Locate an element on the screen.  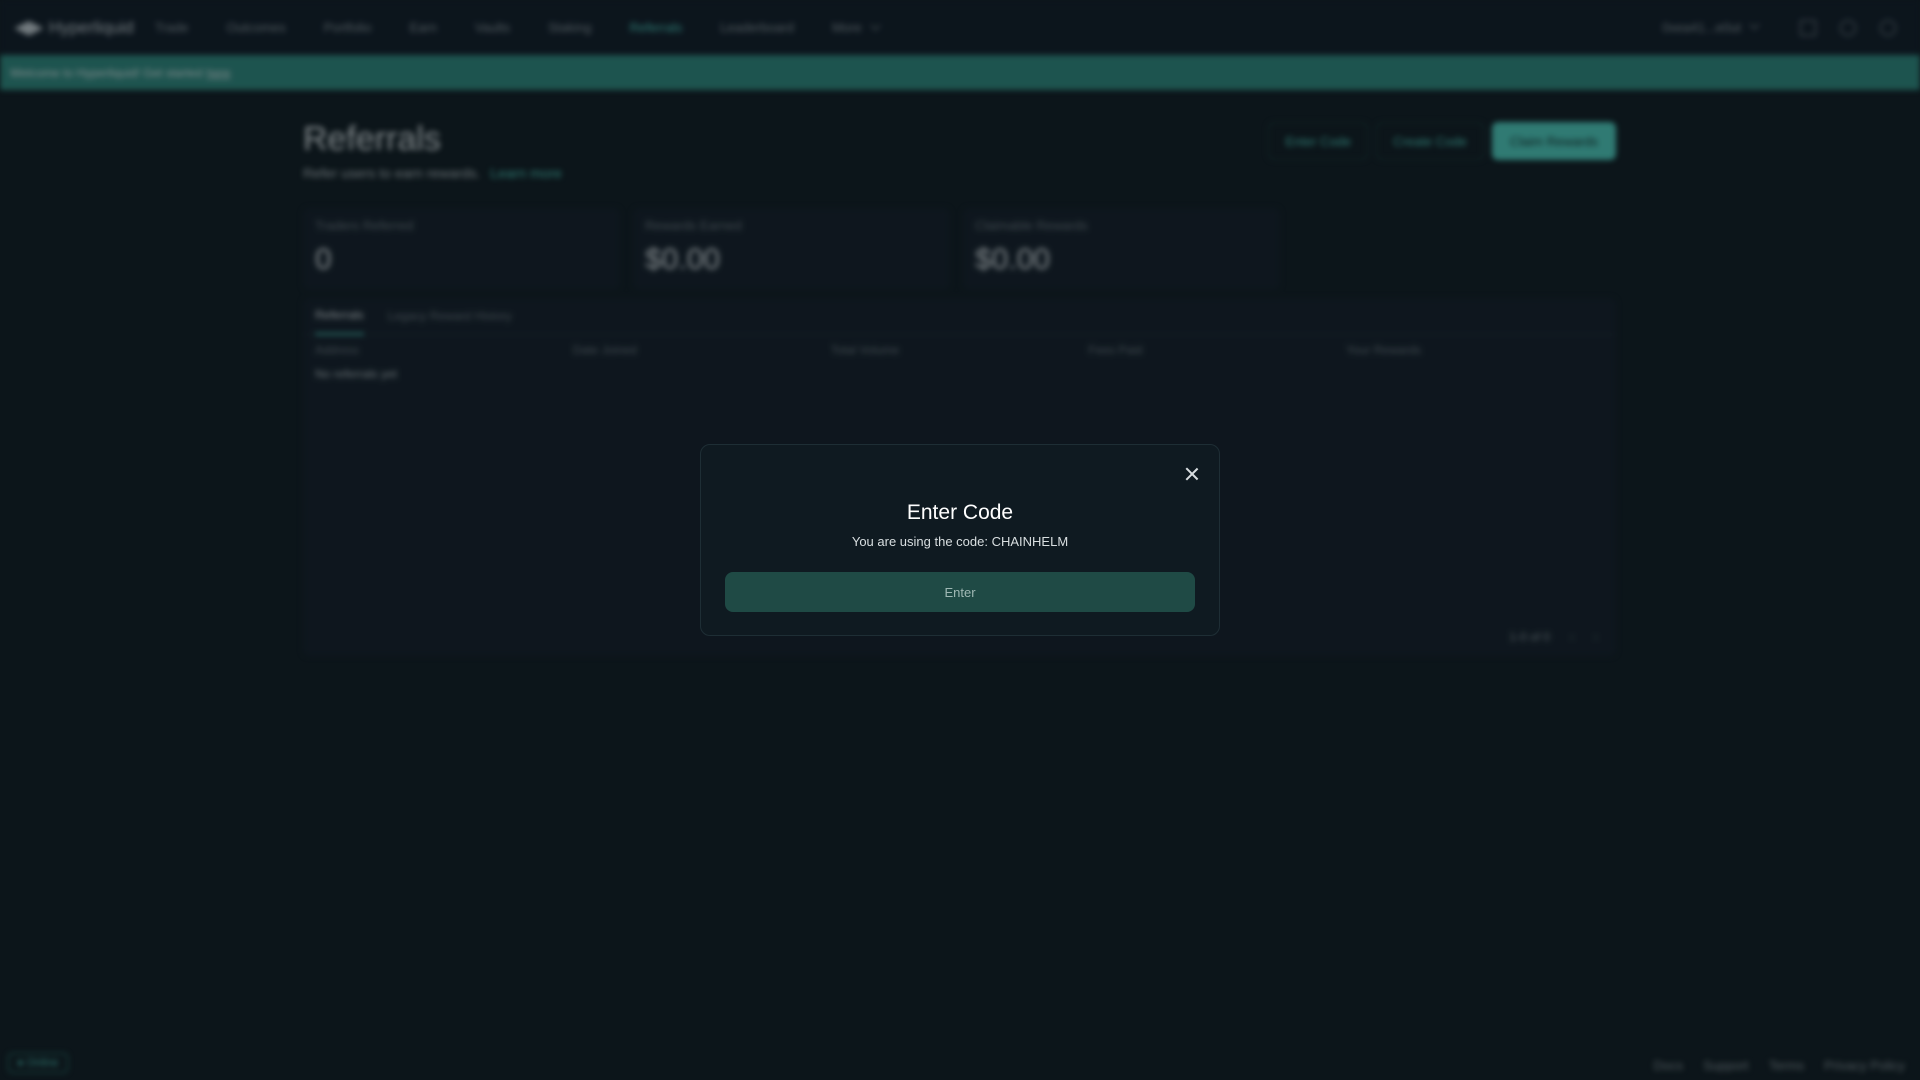
close-icon is located at coordinates (1192, 474).